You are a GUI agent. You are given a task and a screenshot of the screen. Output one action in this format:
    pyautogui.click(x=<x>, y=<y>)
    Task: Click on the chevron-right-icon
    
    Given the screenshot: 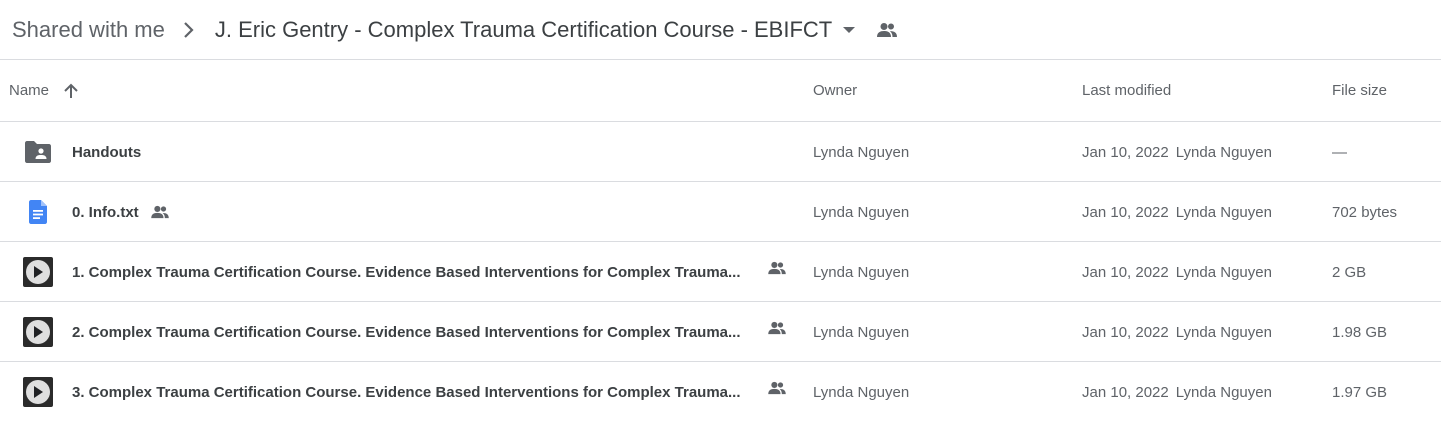 What is the action you would take?
    pyautogui.click(x=189, y=30)
    